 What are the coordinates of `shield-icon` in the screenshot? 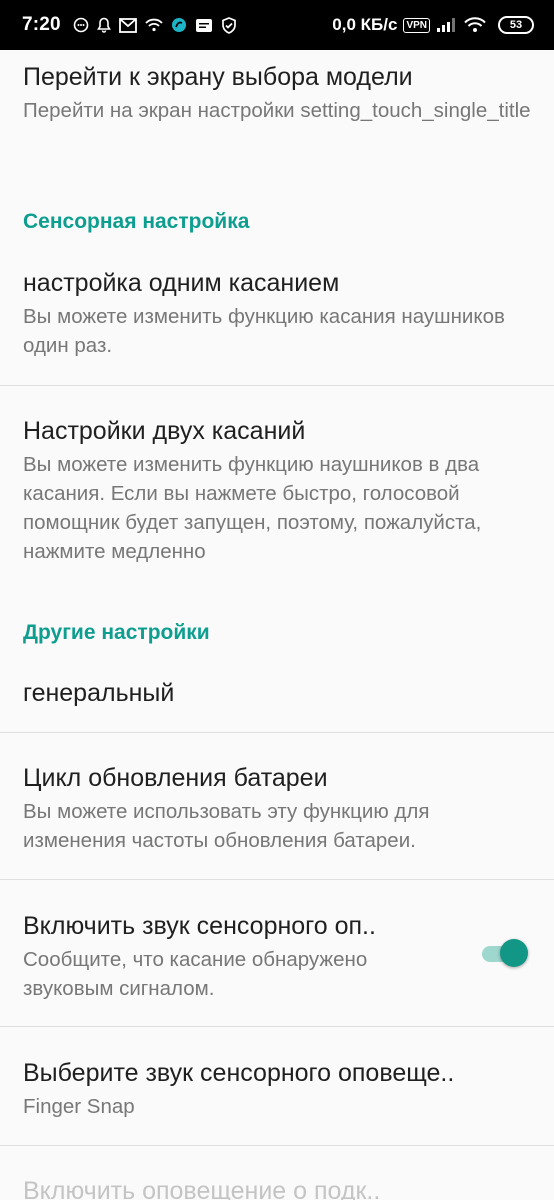 It's located at (229, 25).